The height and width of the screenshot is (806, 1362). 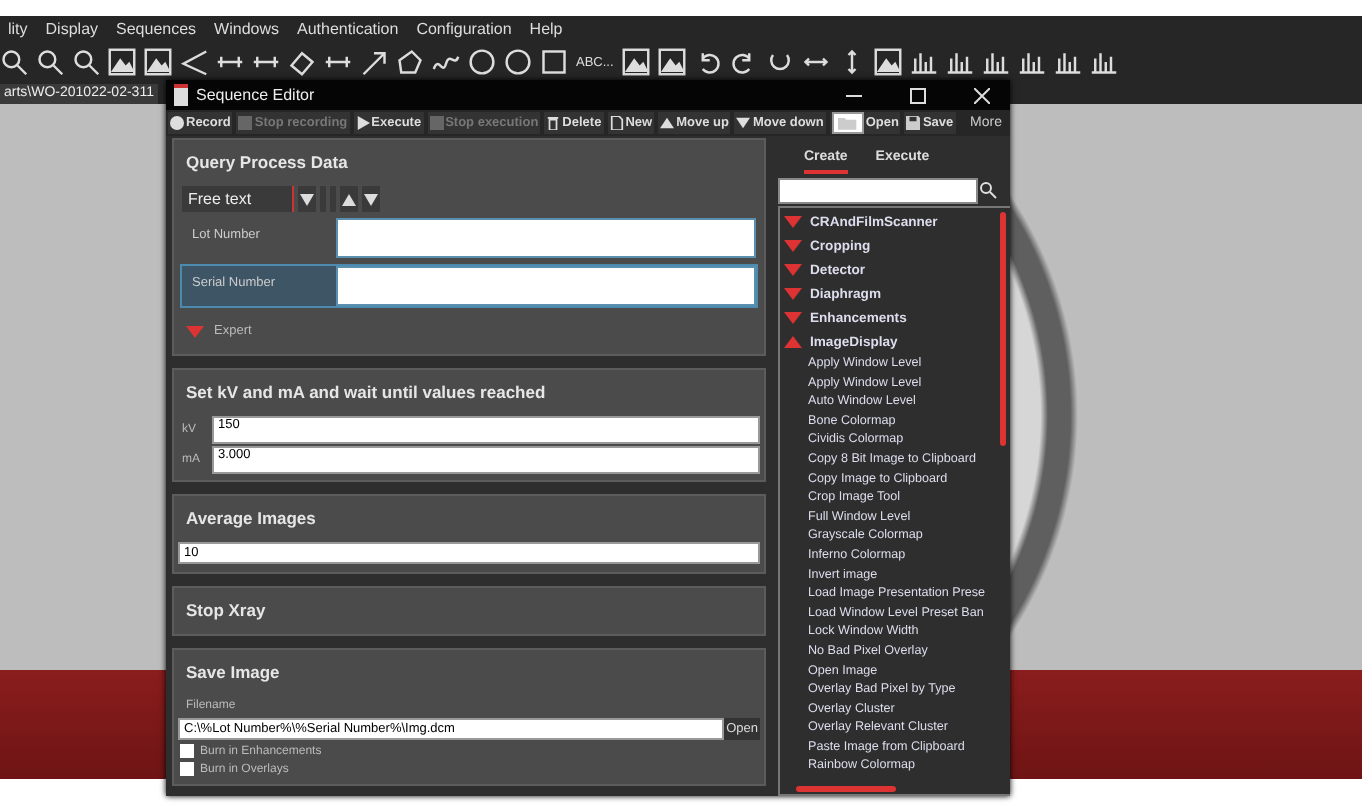 I want to click on menu-item: Configuration, so click(x=464, y=28).